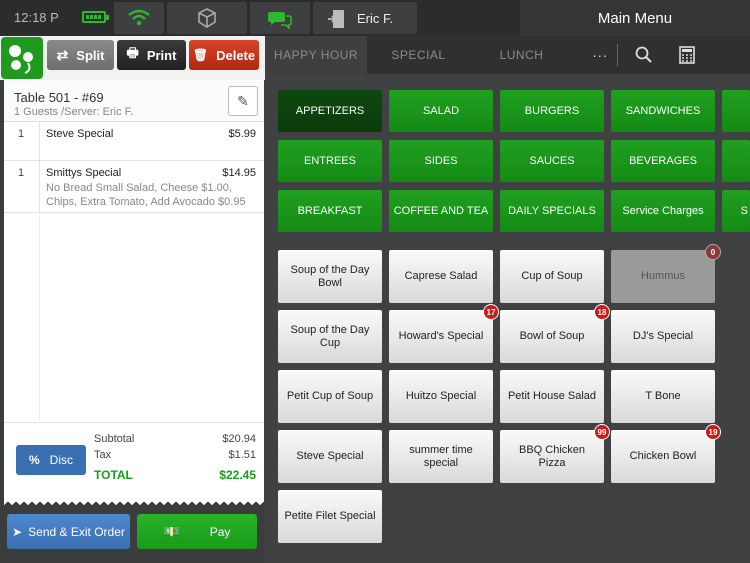 This screenshot has height=563, width=750. Describe the element at coordinates (555, 453) in the screenshot. I see `menu-item: BBQ Chicken Pizza 99` at that location.